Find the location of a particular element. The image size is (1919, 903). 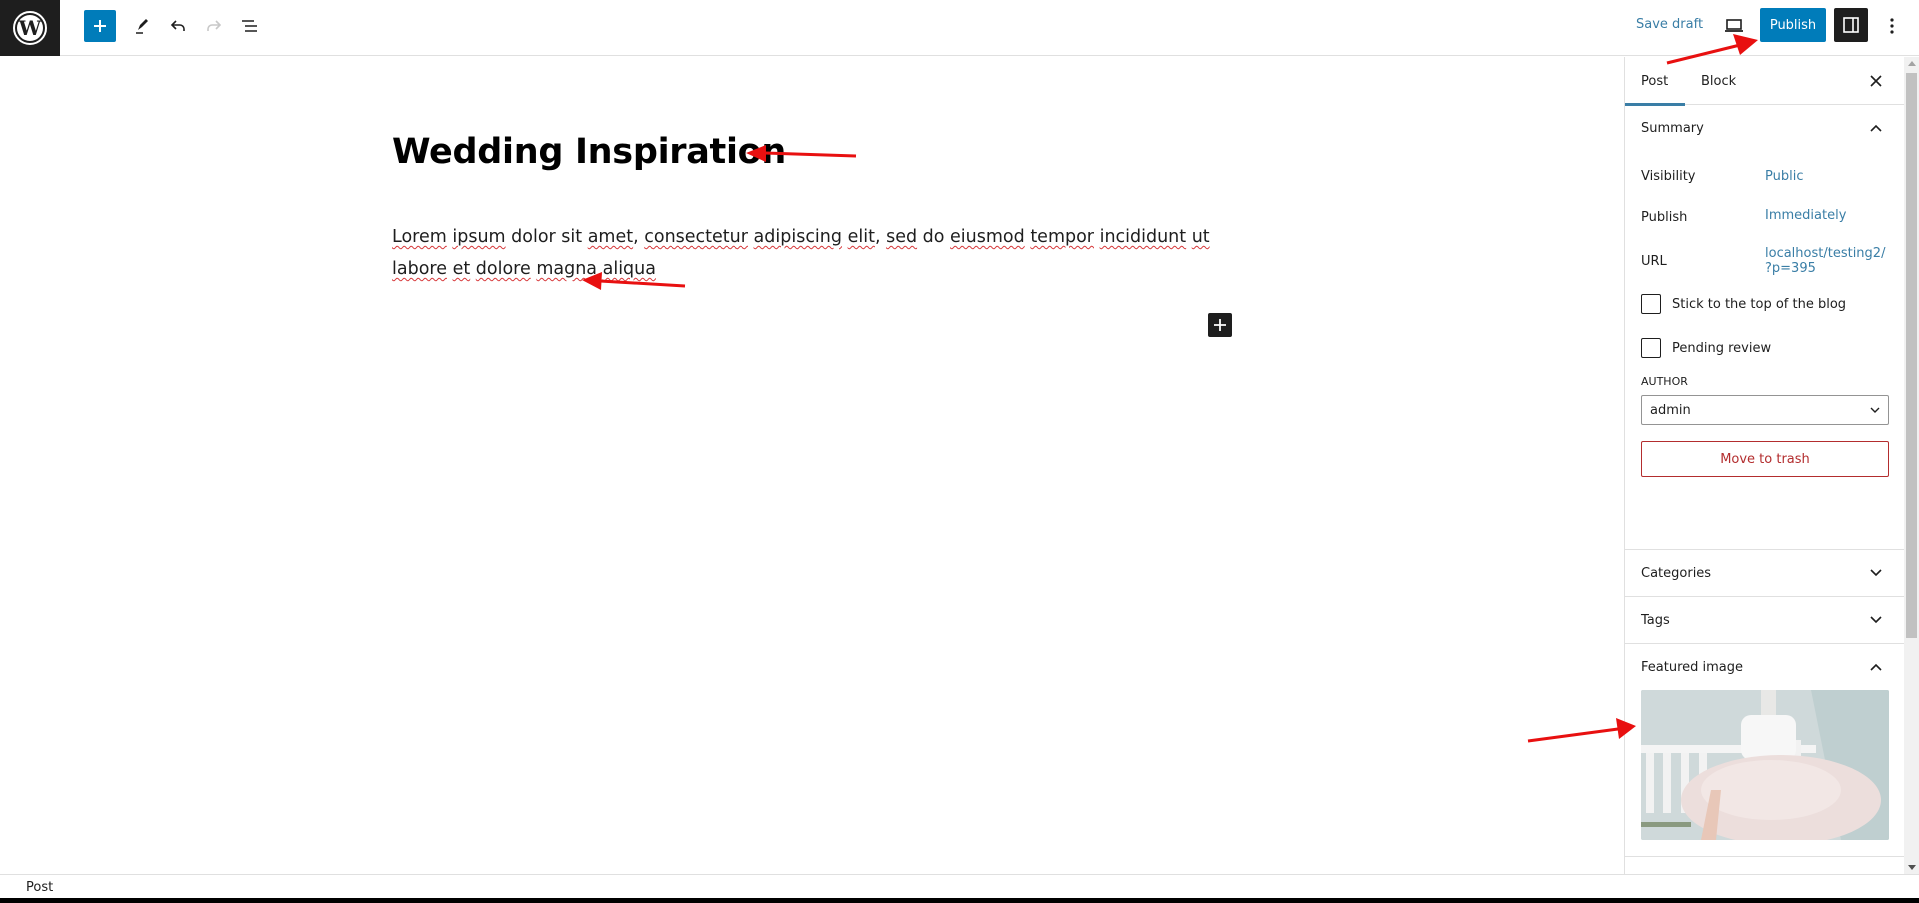

laptop-icon is located at coordinates (1734, 25).